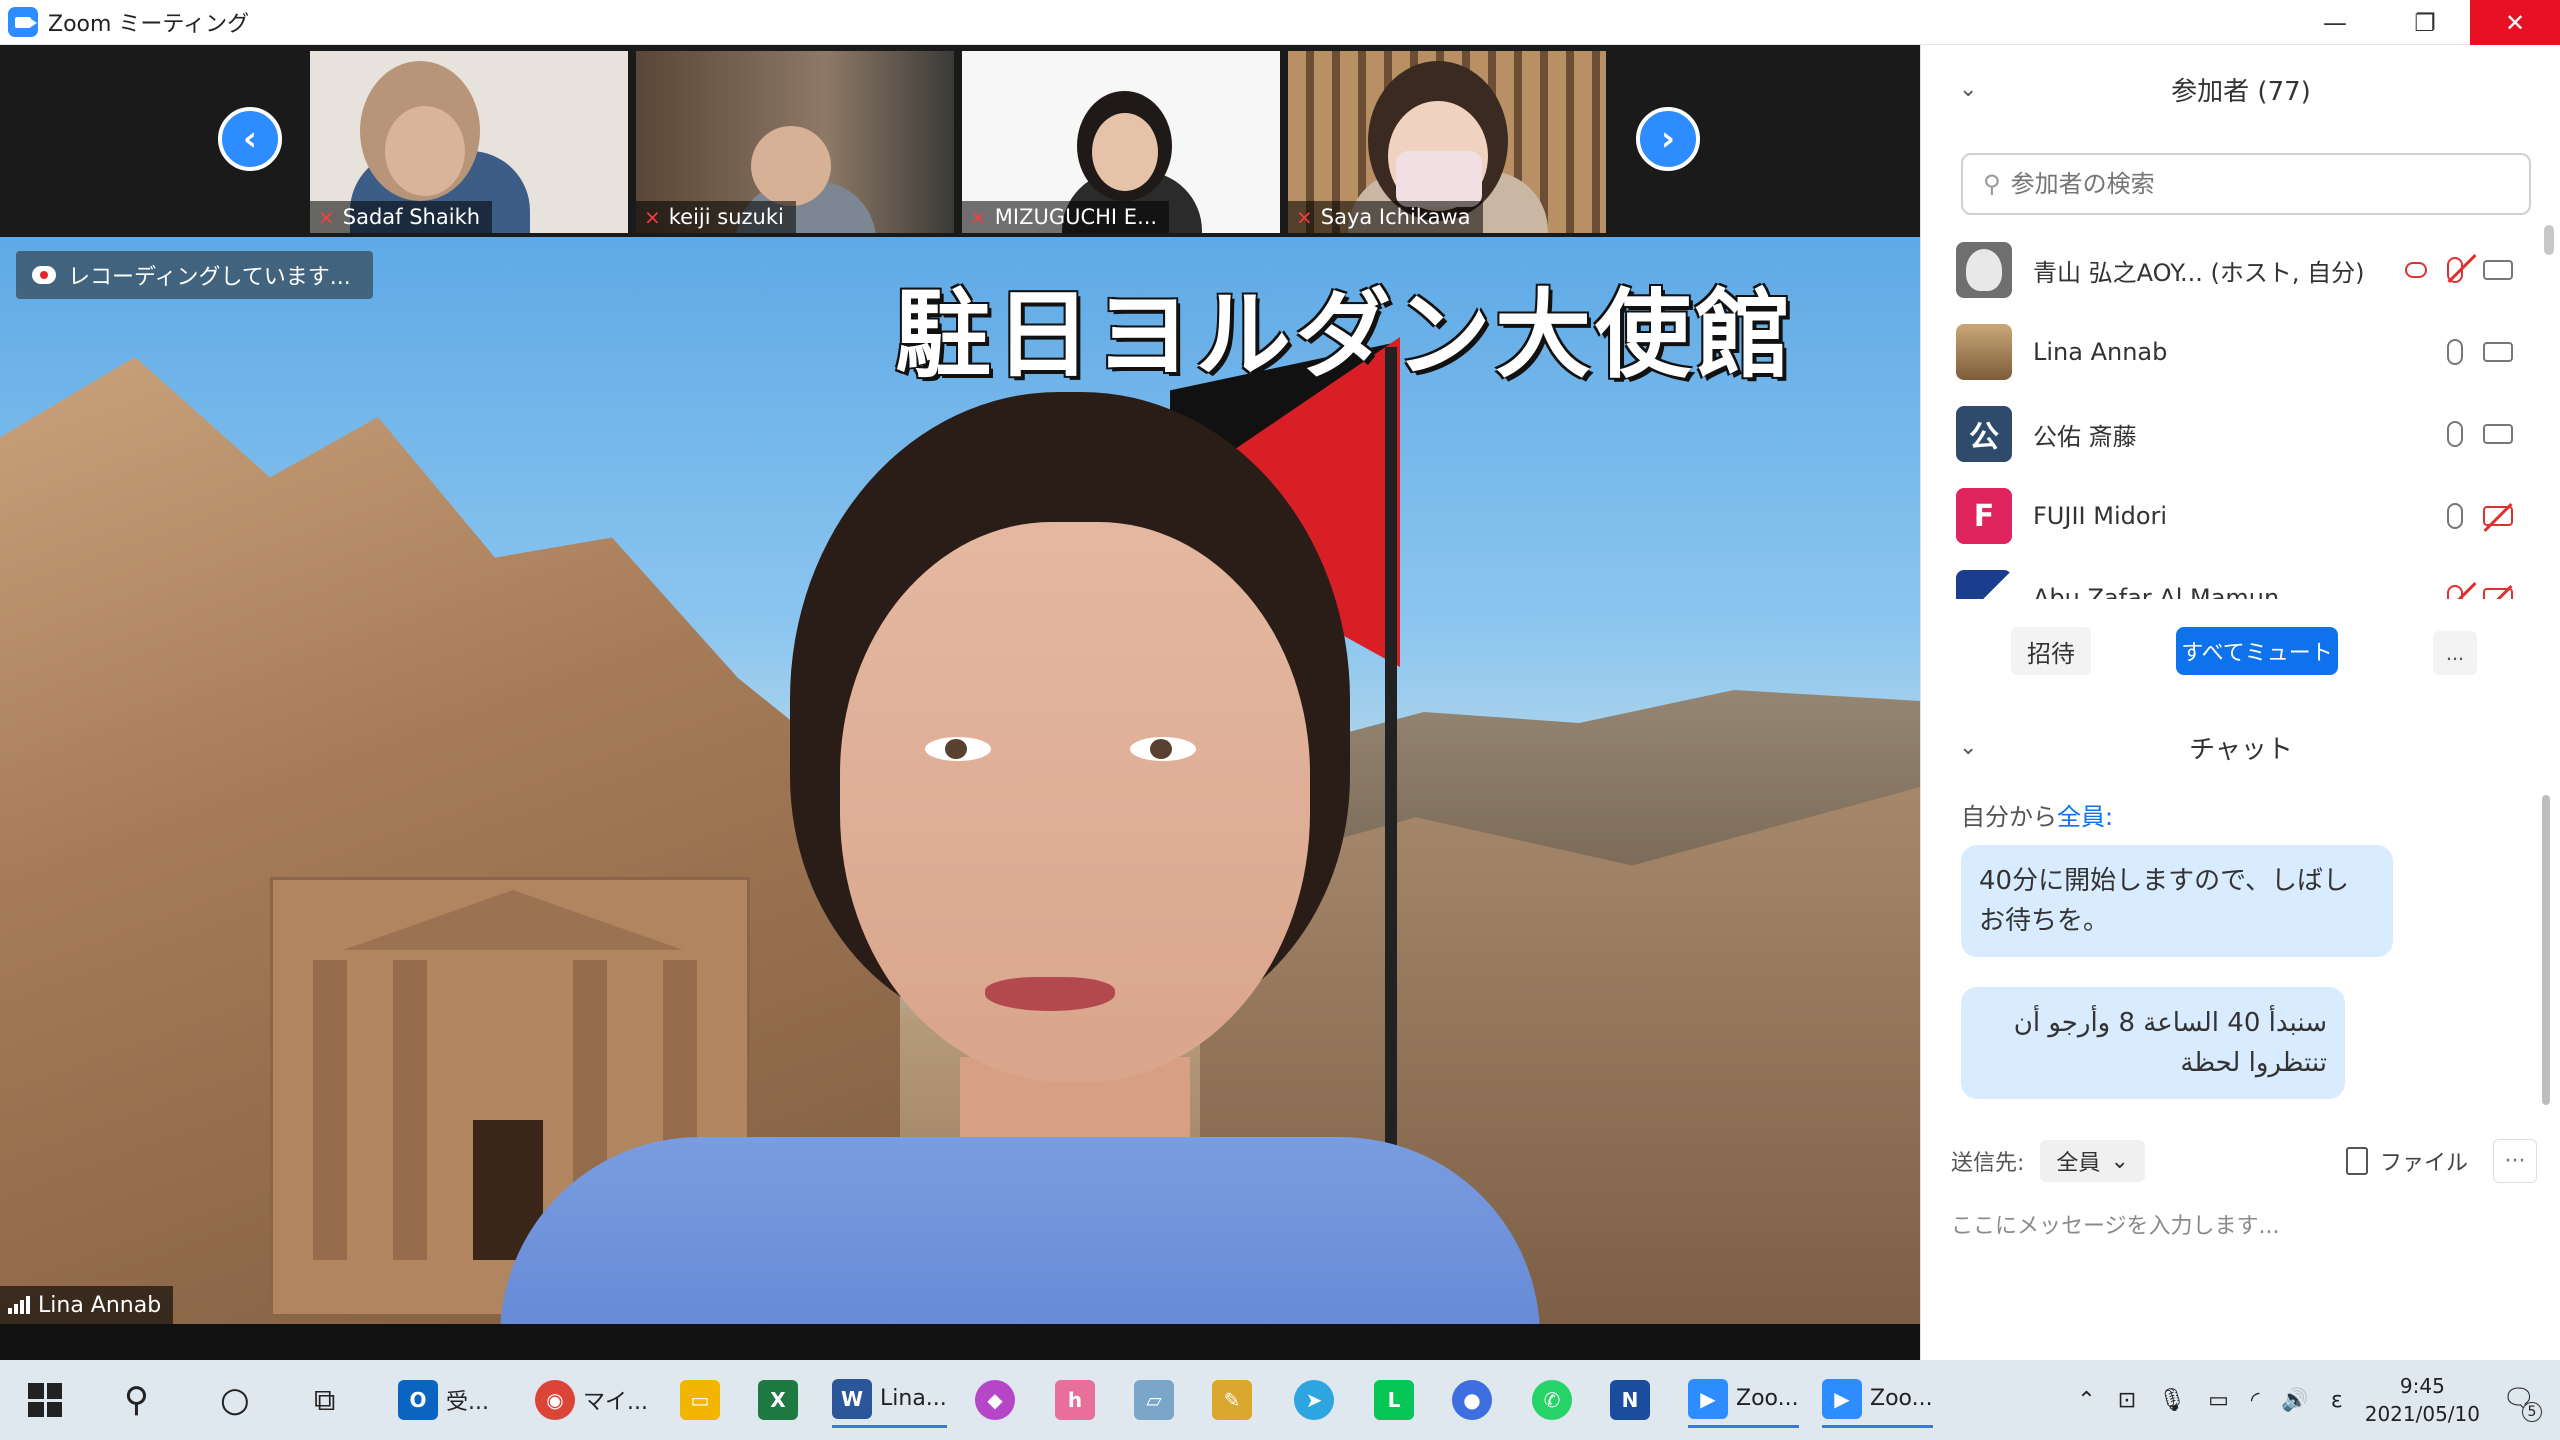 The height and width of the screenshot is (1440, 2560). Describe the element at coordinates (1447, 142) in the screenshot. I see `participant-thumbnail: ⨯ Saya Ichikawa` at that location.